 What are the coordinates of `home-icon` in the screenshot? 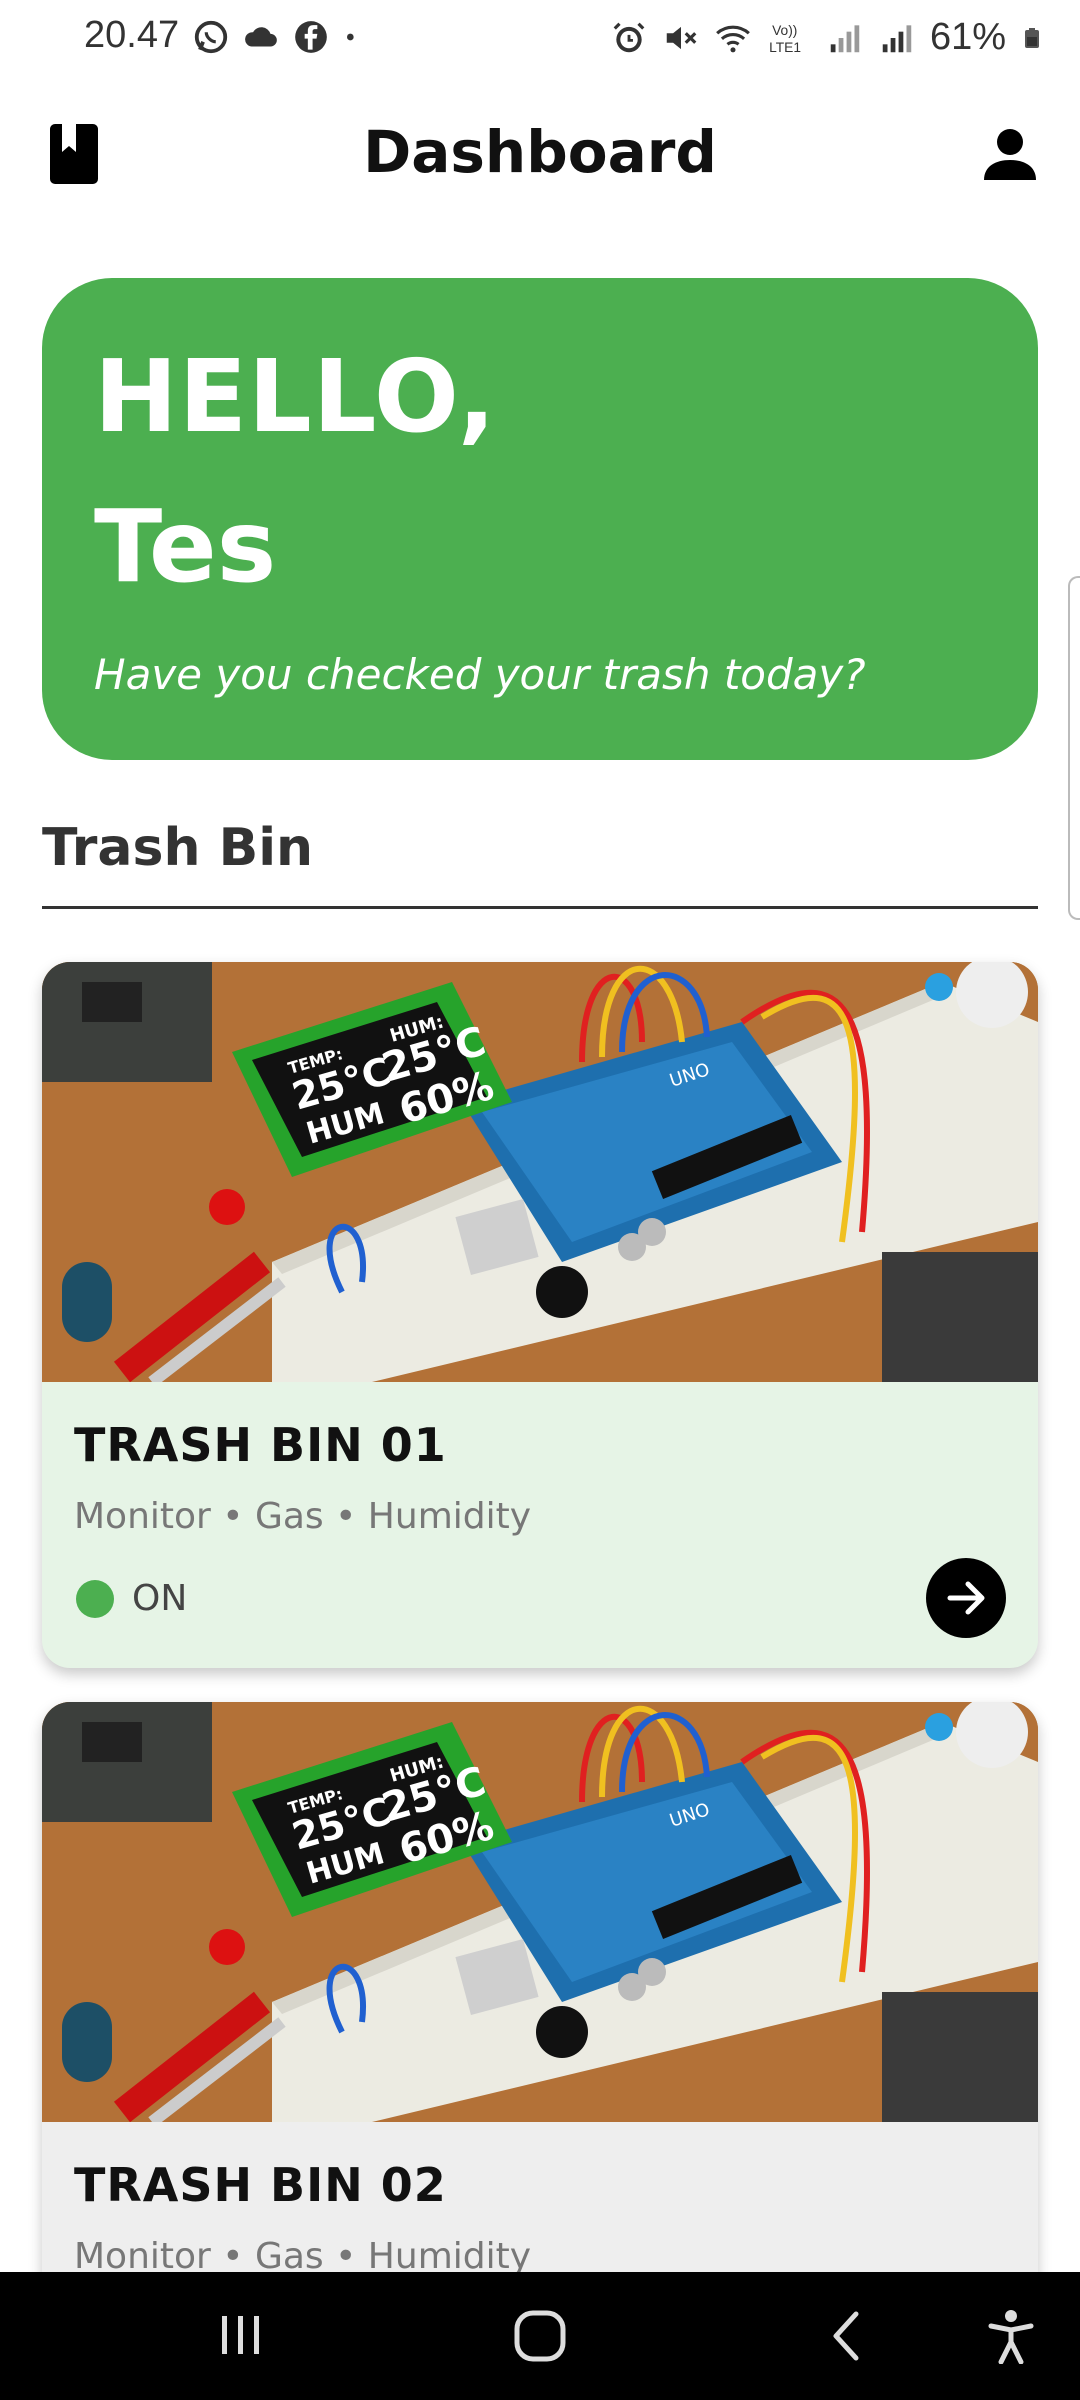 It's located at (540, 2336).